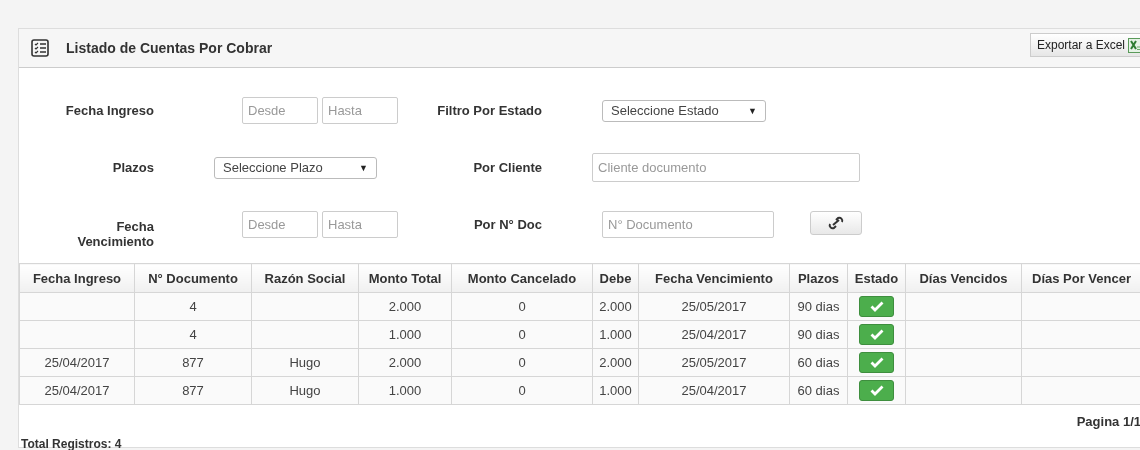 The width and height of the screenshot is (1140, 450). Describe the element at coordinates (963, 278) in the screenshot. I see `column-header: Días Vencidos` at that location.